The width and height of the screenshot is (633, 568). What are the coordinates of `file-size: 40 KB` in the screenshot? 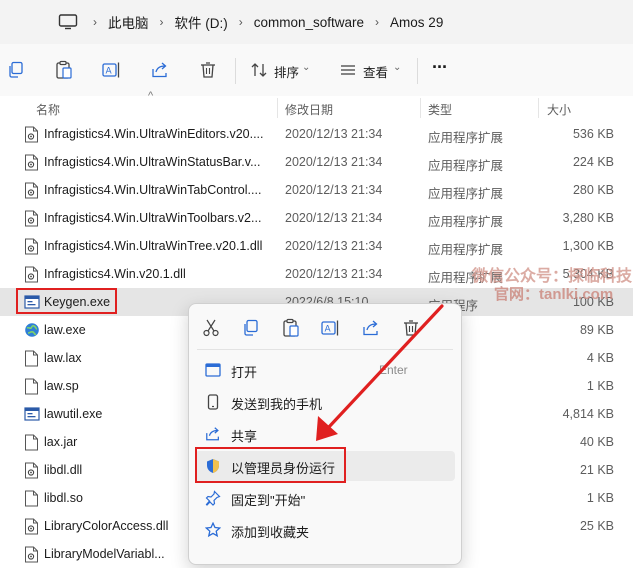 It's located at (596, 442).